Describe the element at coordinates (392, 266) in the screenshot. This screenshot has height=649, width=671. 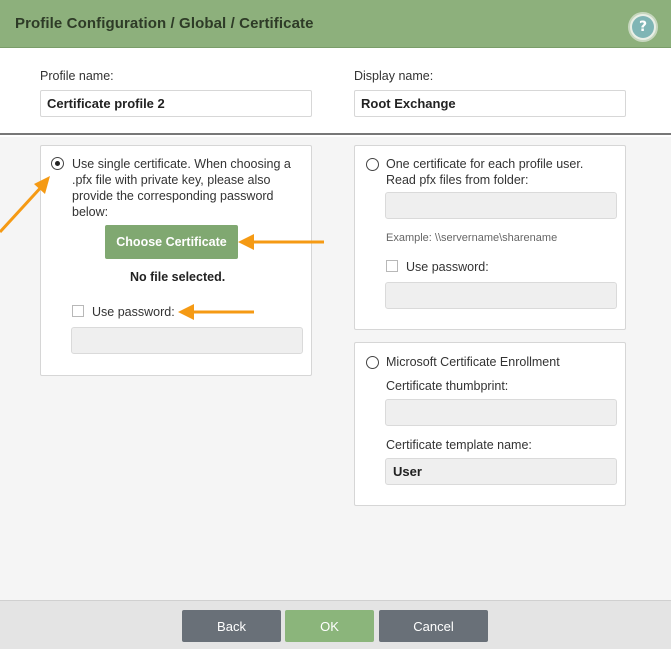
I see `per-user-use-password-checkbox` at that location.